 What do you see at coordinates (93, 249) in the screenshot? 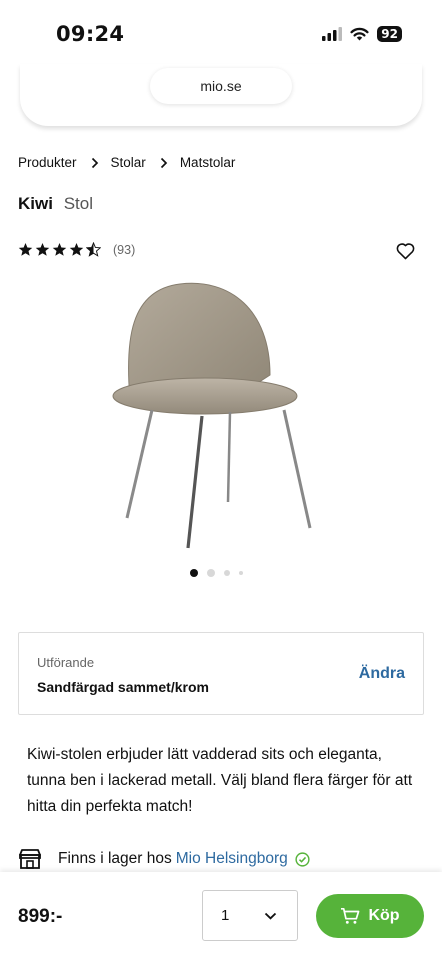
I see `star-half-icon` at bounding box center [93, 249].